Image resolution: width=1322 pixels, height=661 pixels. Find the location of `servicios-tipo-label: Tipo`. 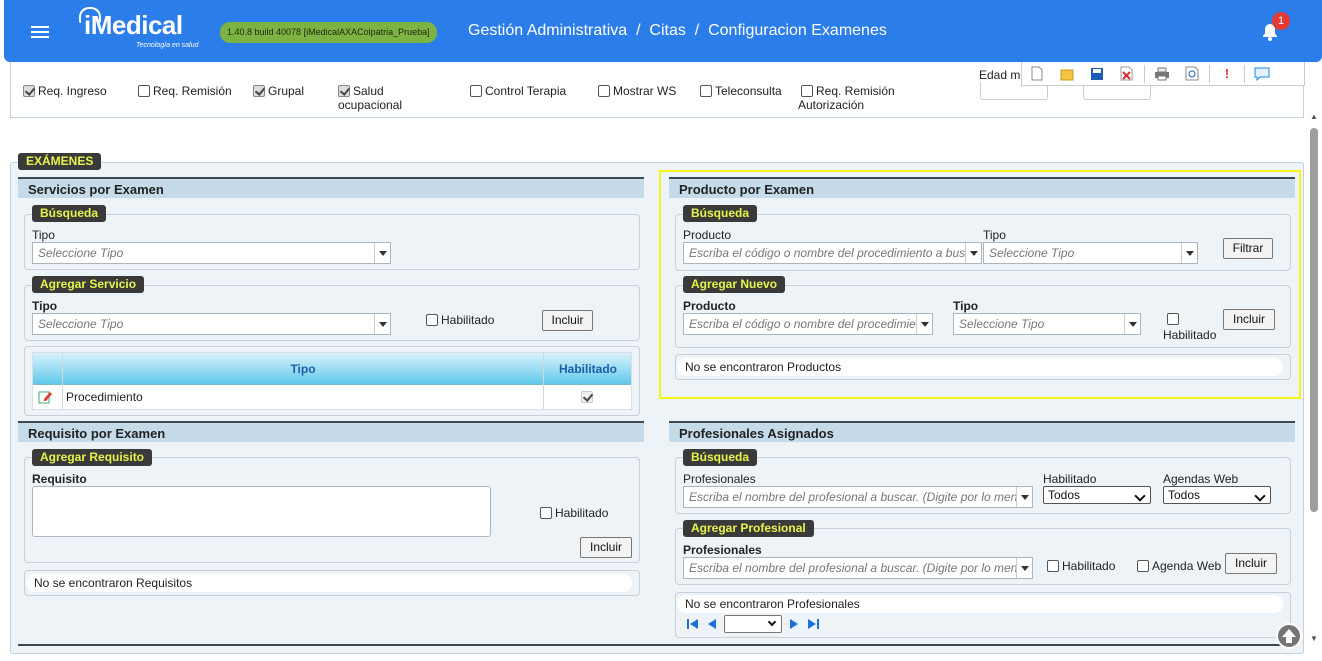

servicios-tipo-label: Tipo is located at coordinates (43, 235).